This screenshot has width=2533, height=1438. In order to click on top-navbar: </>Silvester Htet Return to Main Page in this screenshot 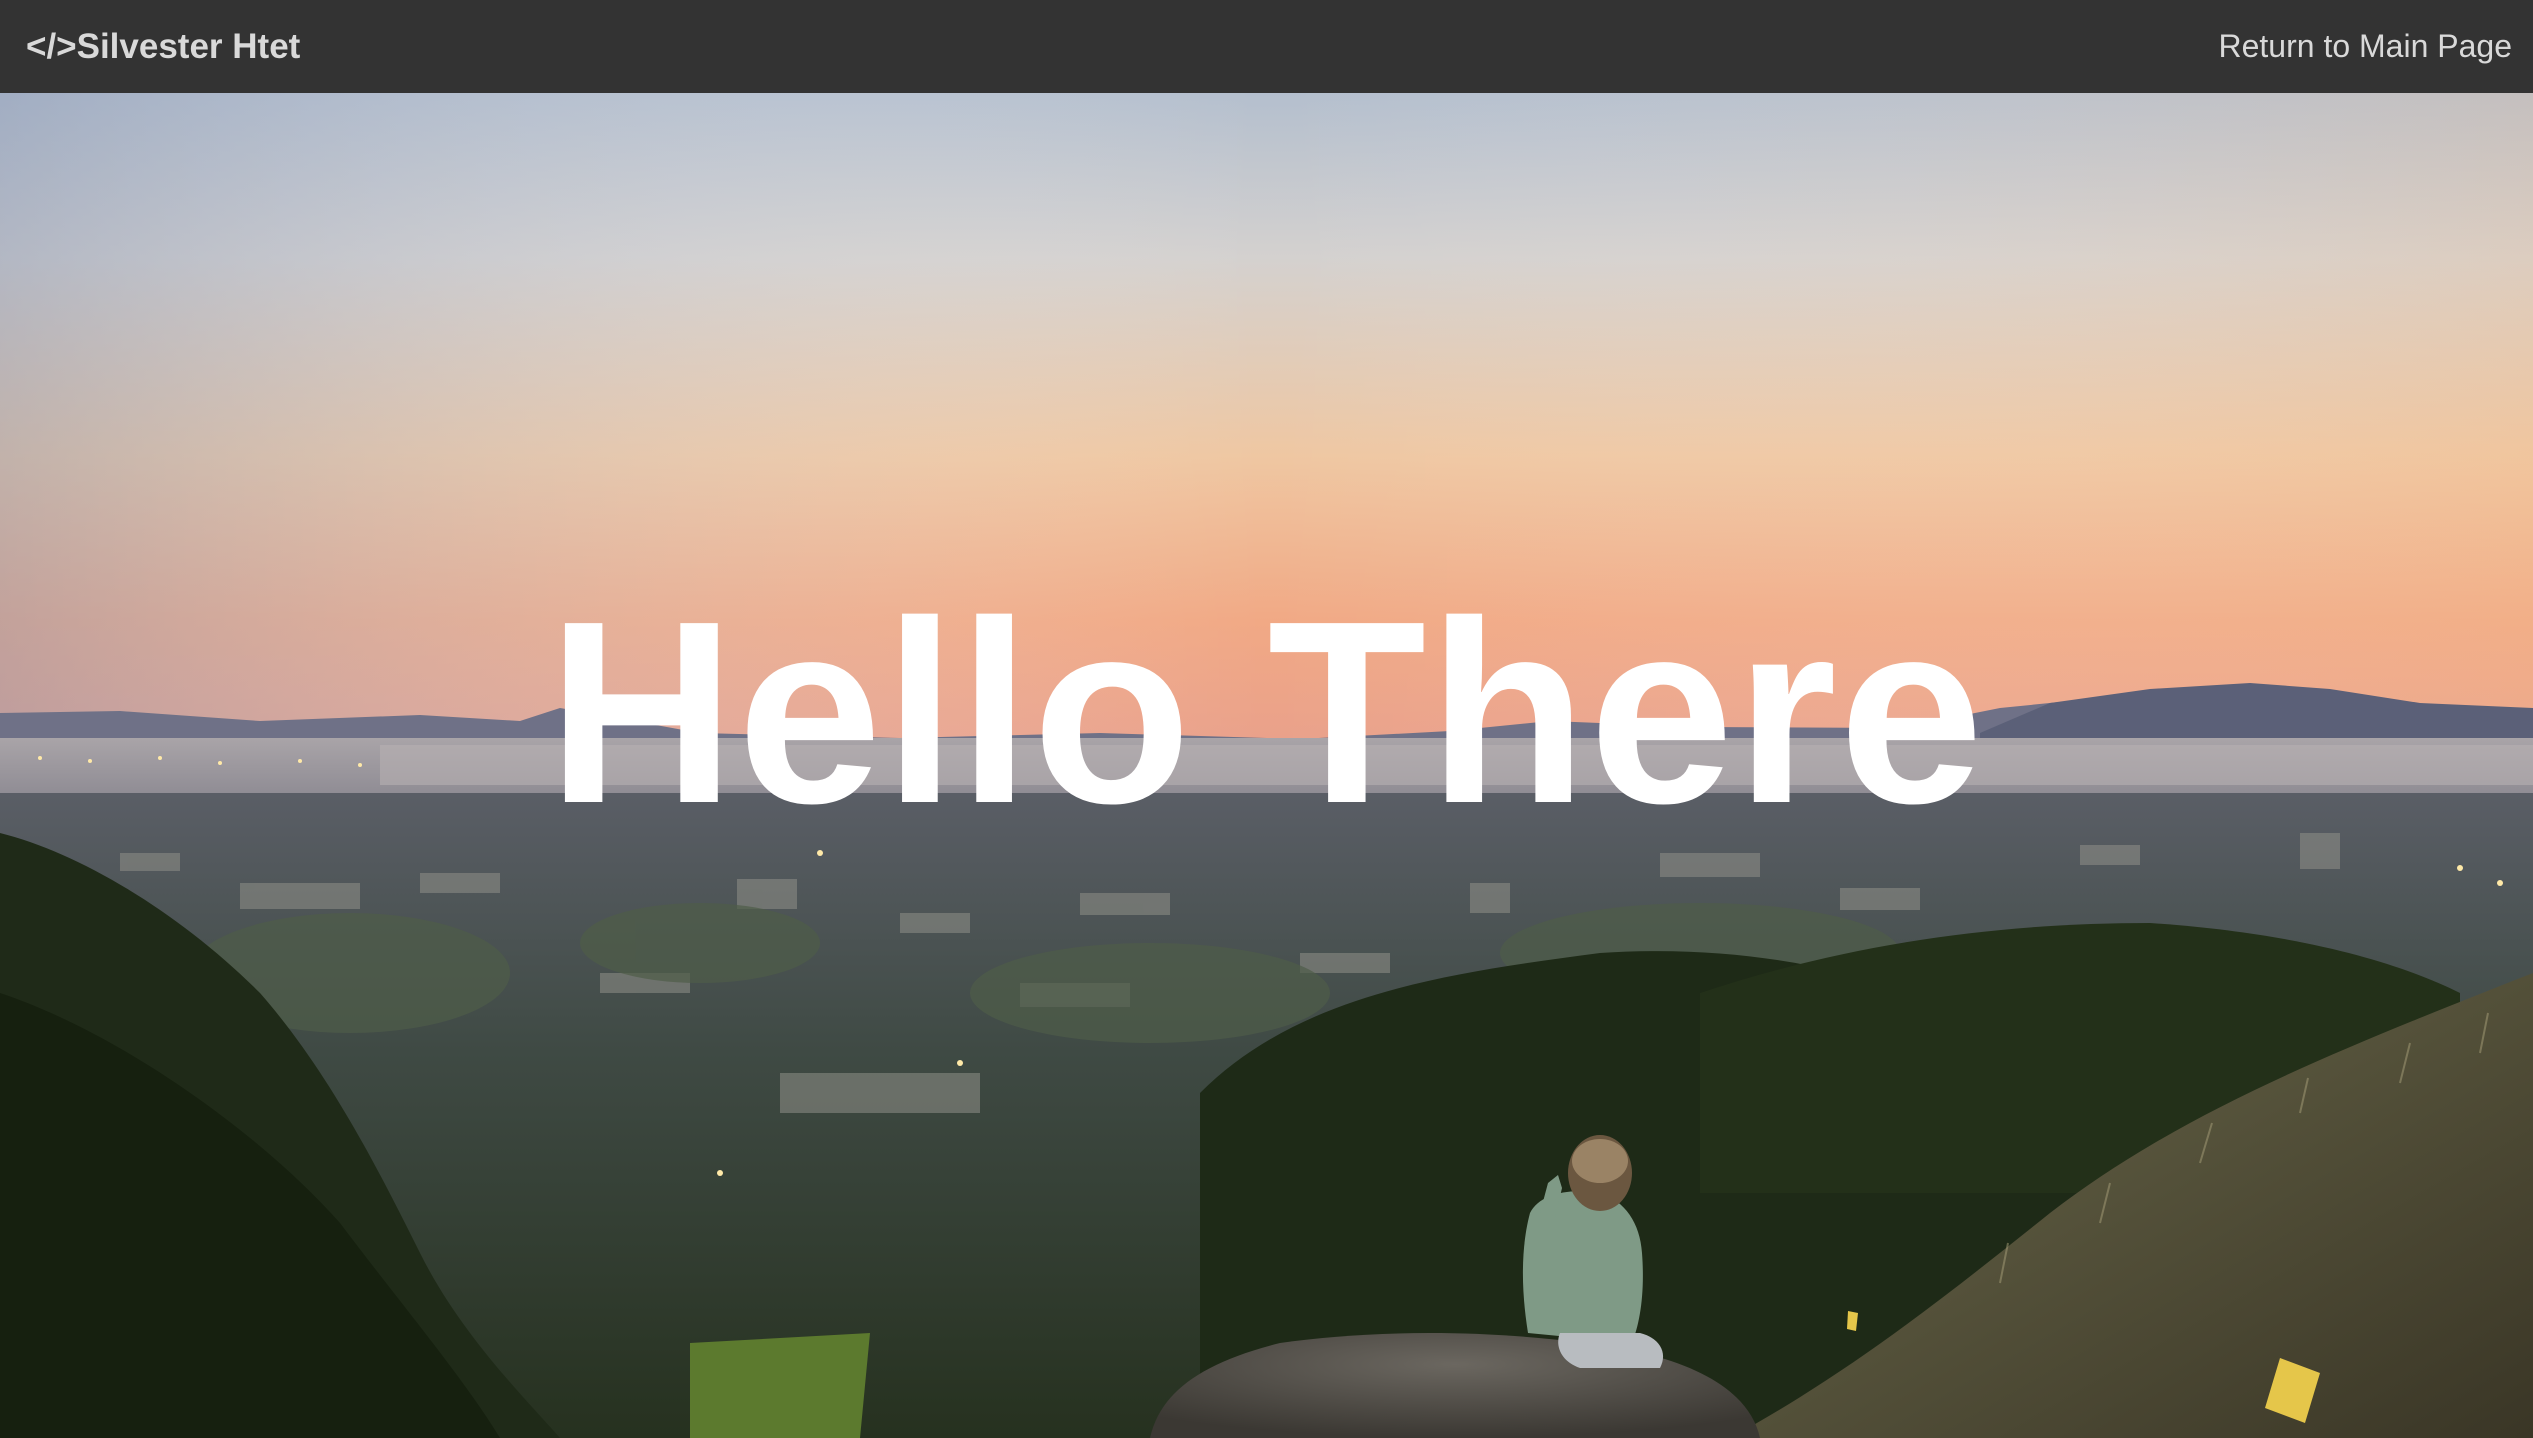, I will do `click(1266, 46)`.